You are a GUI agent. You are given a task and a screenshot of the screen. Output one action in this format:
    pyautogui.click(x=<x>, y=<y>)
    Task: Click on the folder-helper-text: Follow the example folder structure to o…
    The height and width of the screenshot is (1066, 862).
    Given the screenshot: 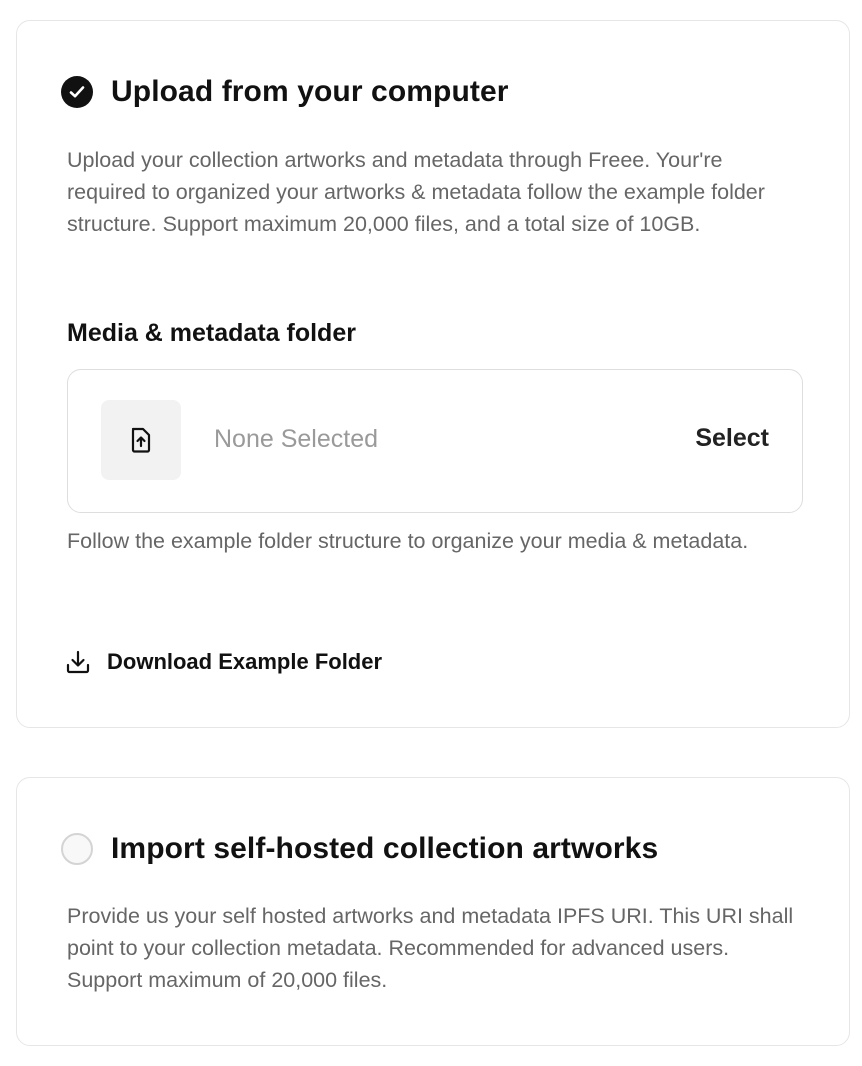 What is the action you would take?
    pyautogui.click(x=408, y=541)
    